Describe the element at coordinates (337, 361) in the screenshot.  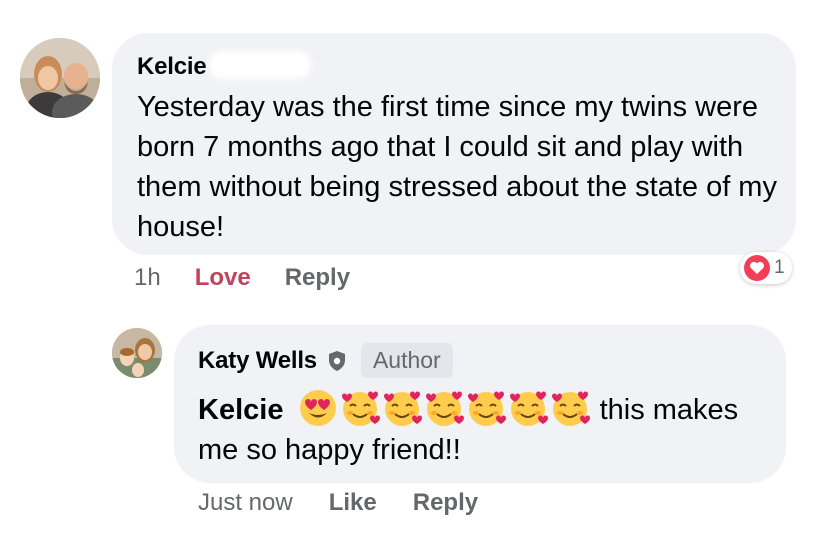
I see `verified-shield-icon` at that location.